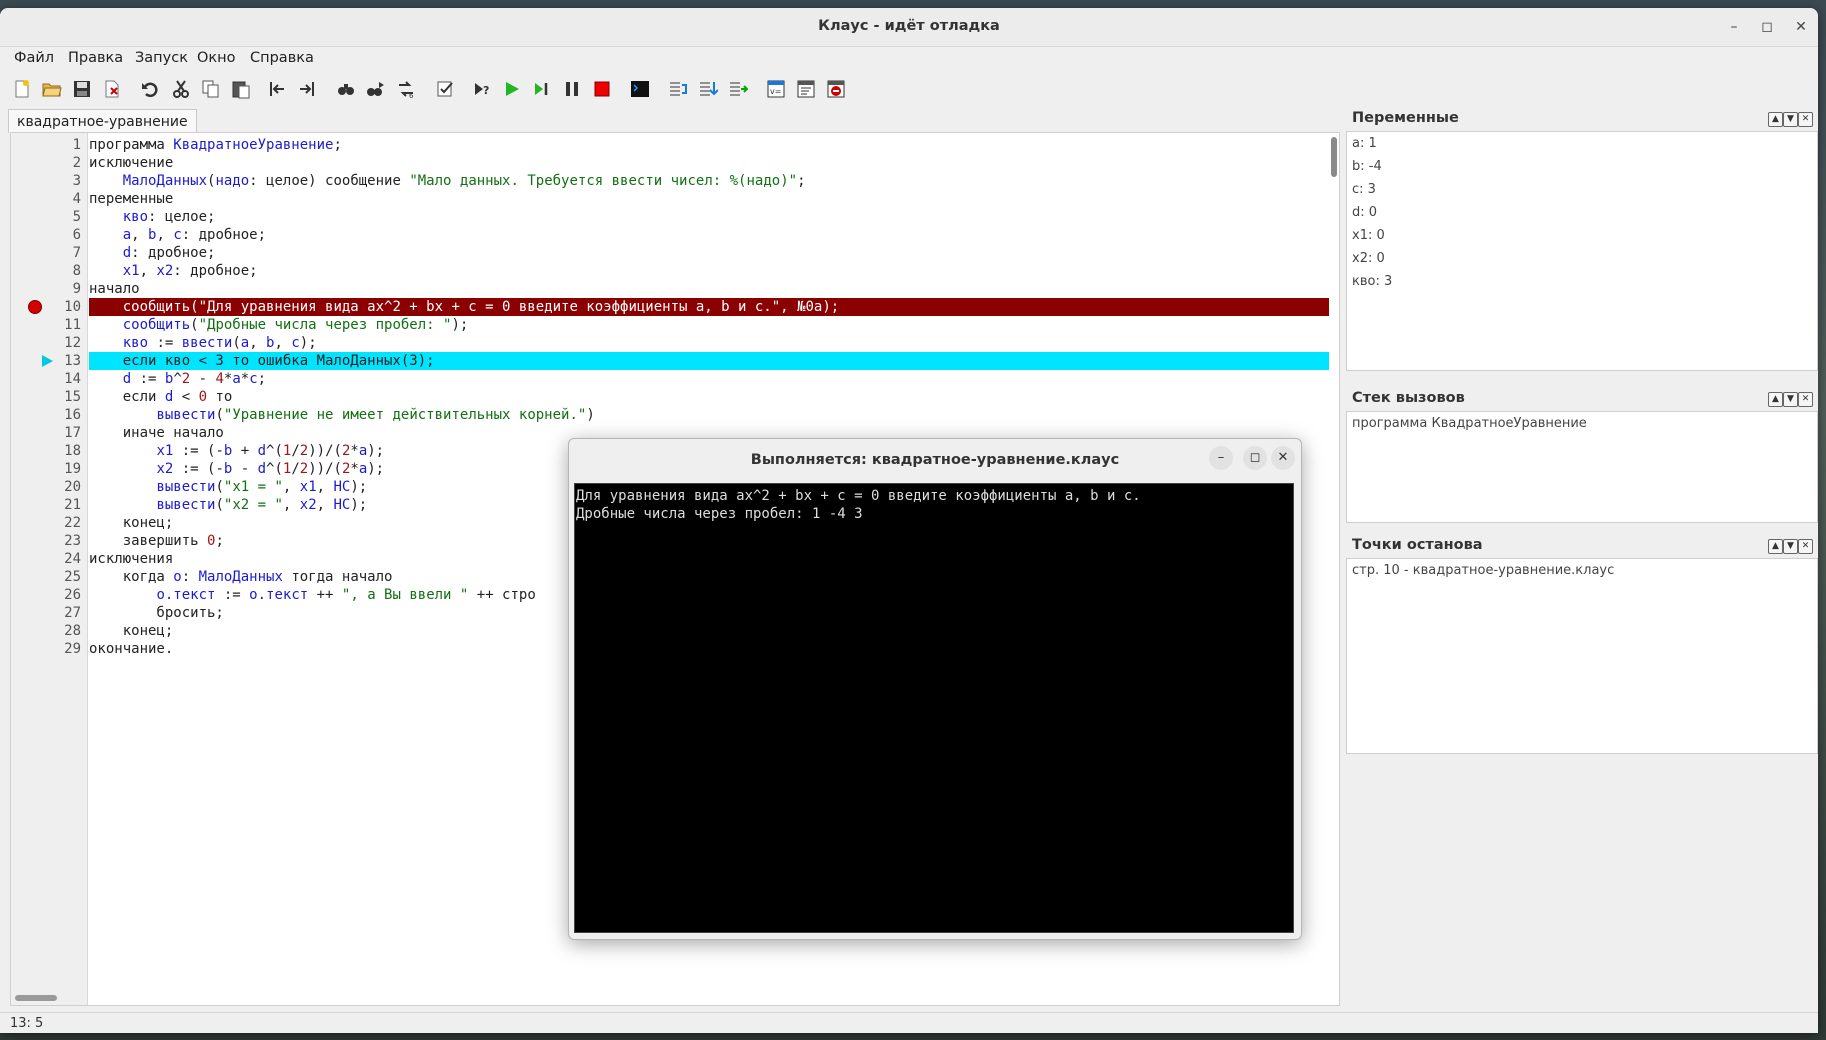  I want to click on find-next-icon, so click(376, 89).